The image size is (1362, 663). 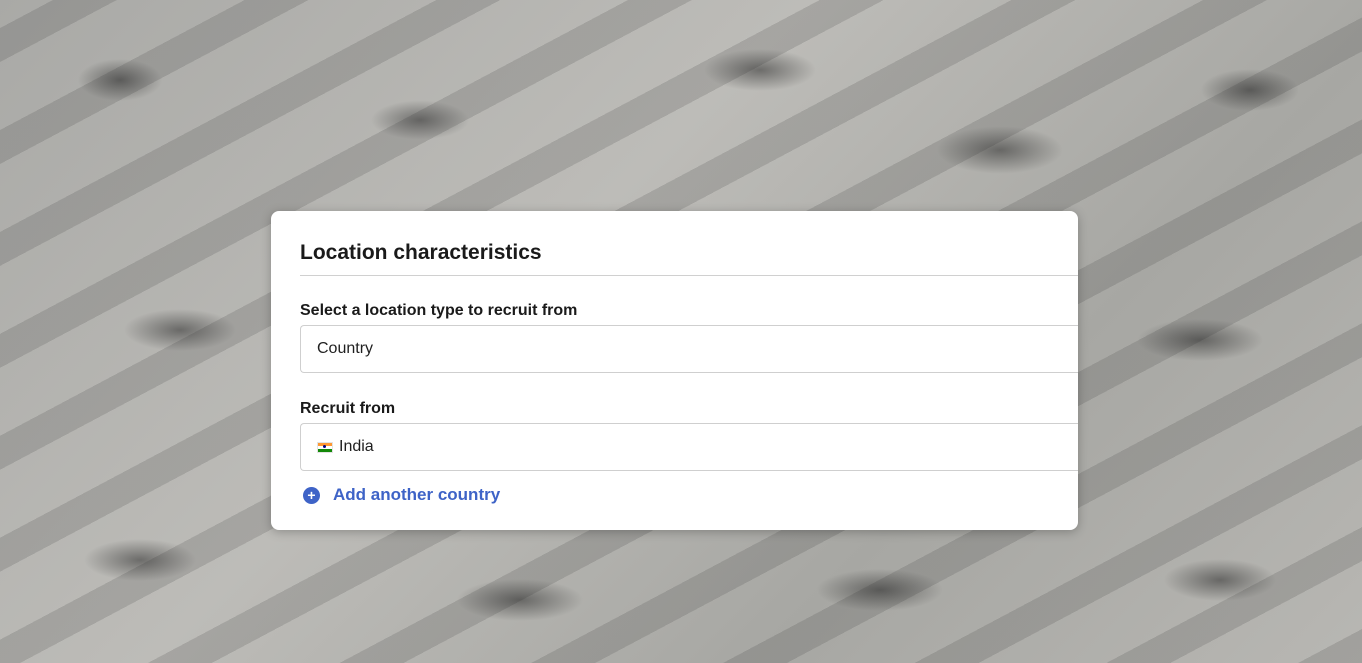 I want to click on location-type-value: Country, so click(x=345, y=348).